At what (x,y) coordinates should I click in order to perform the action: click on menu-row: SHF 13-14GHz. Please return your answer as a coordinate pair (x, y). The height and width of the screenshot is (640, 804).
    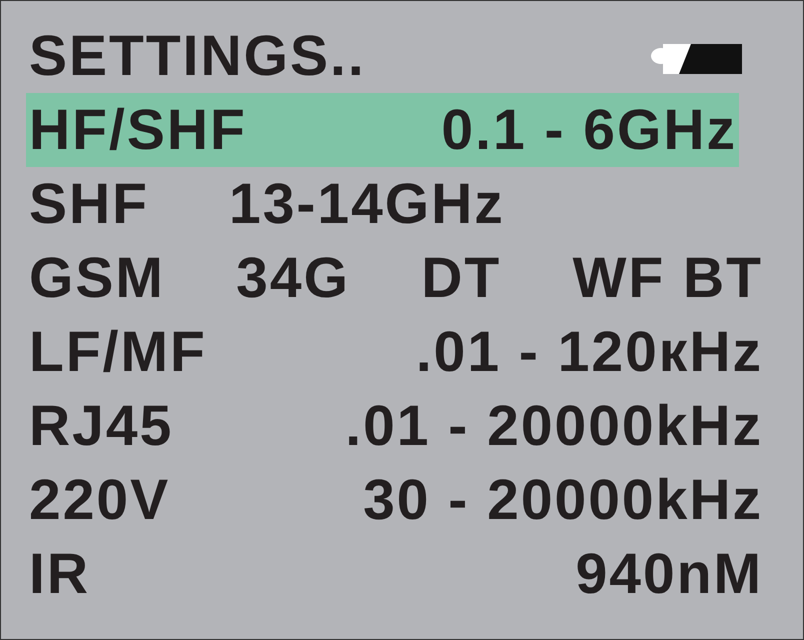
    Looking at the image, I should click on (396, 204).